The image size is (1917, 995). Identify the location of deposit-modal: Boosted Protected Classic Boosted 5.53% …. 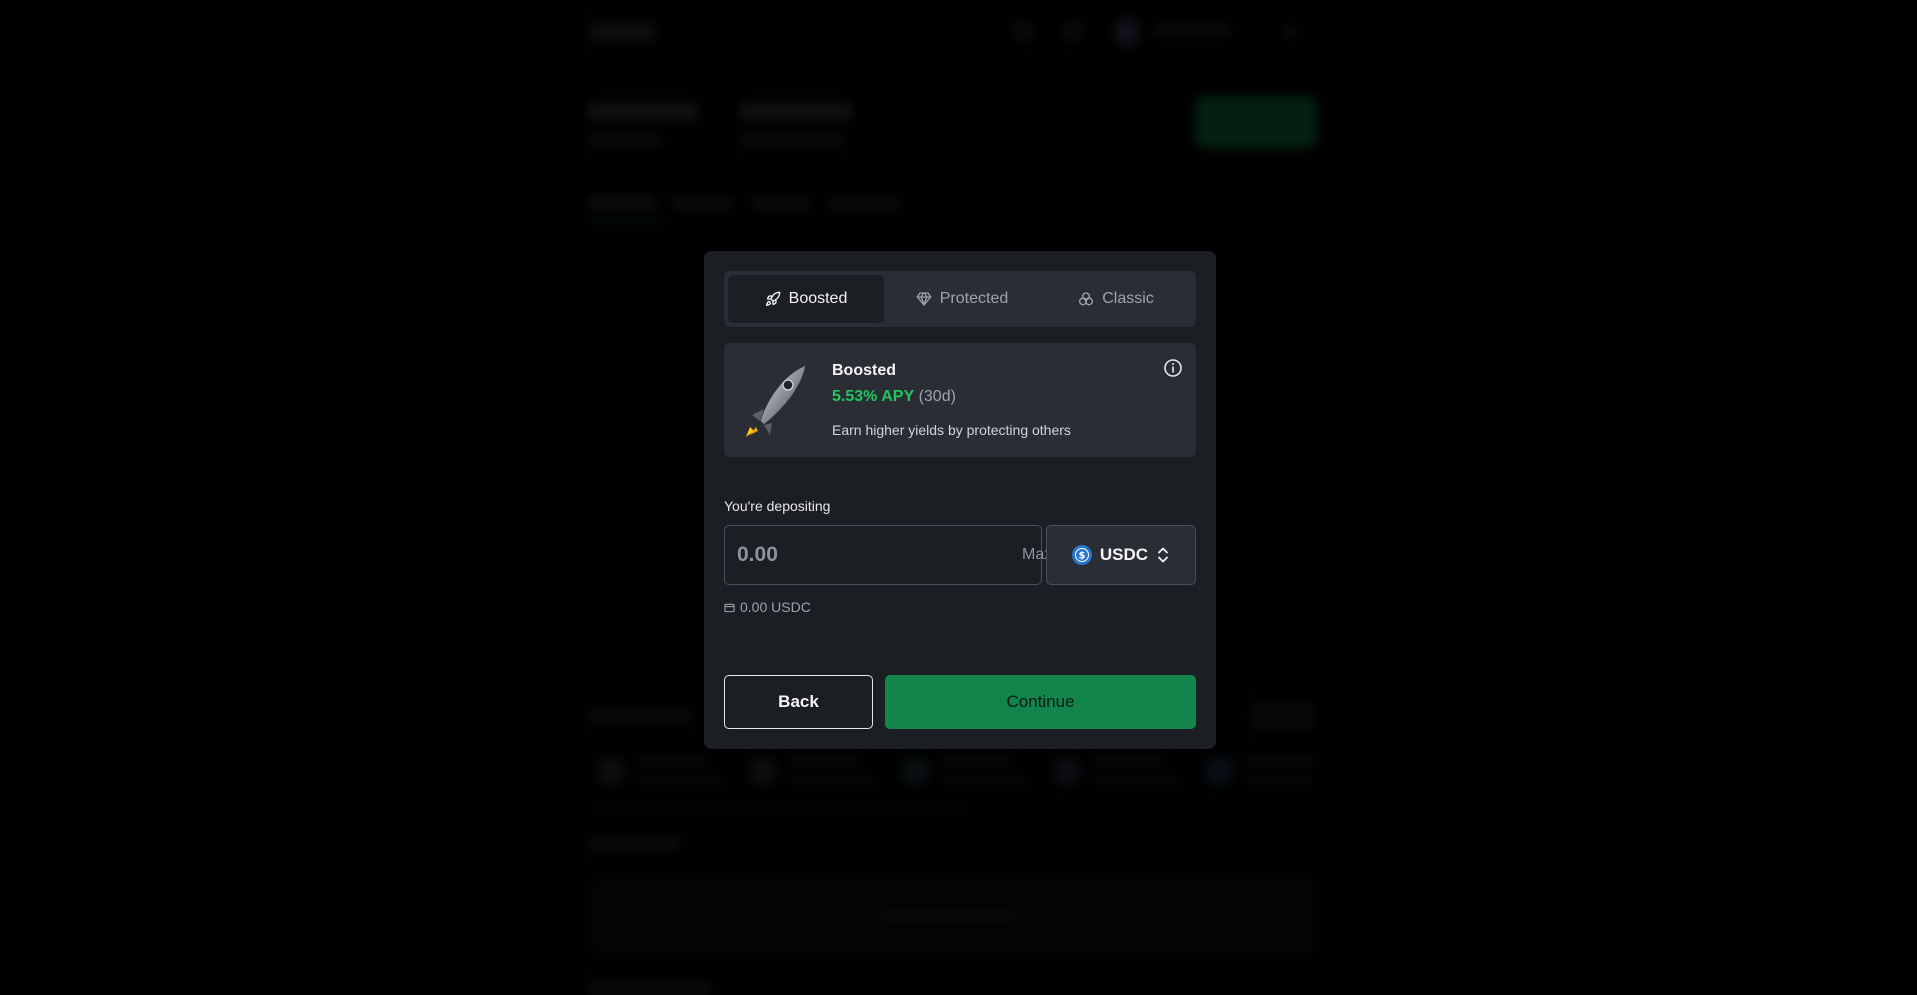
(960, 500).